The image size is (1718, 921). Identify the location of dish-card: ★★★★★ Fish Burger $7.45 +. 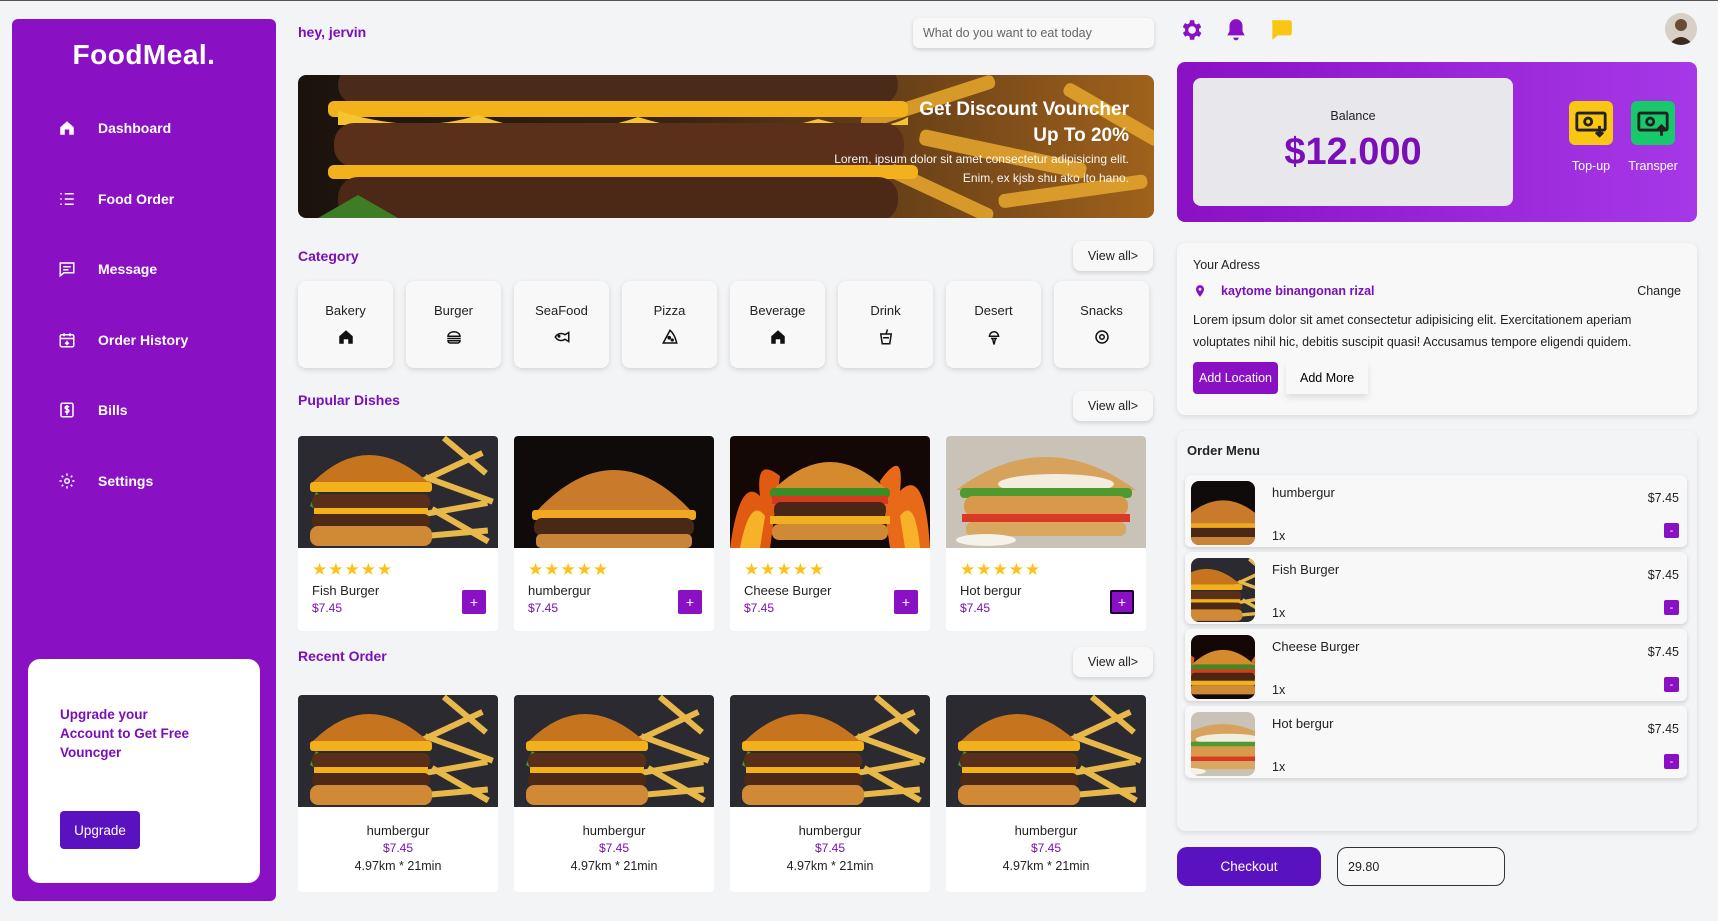
(398, 533).